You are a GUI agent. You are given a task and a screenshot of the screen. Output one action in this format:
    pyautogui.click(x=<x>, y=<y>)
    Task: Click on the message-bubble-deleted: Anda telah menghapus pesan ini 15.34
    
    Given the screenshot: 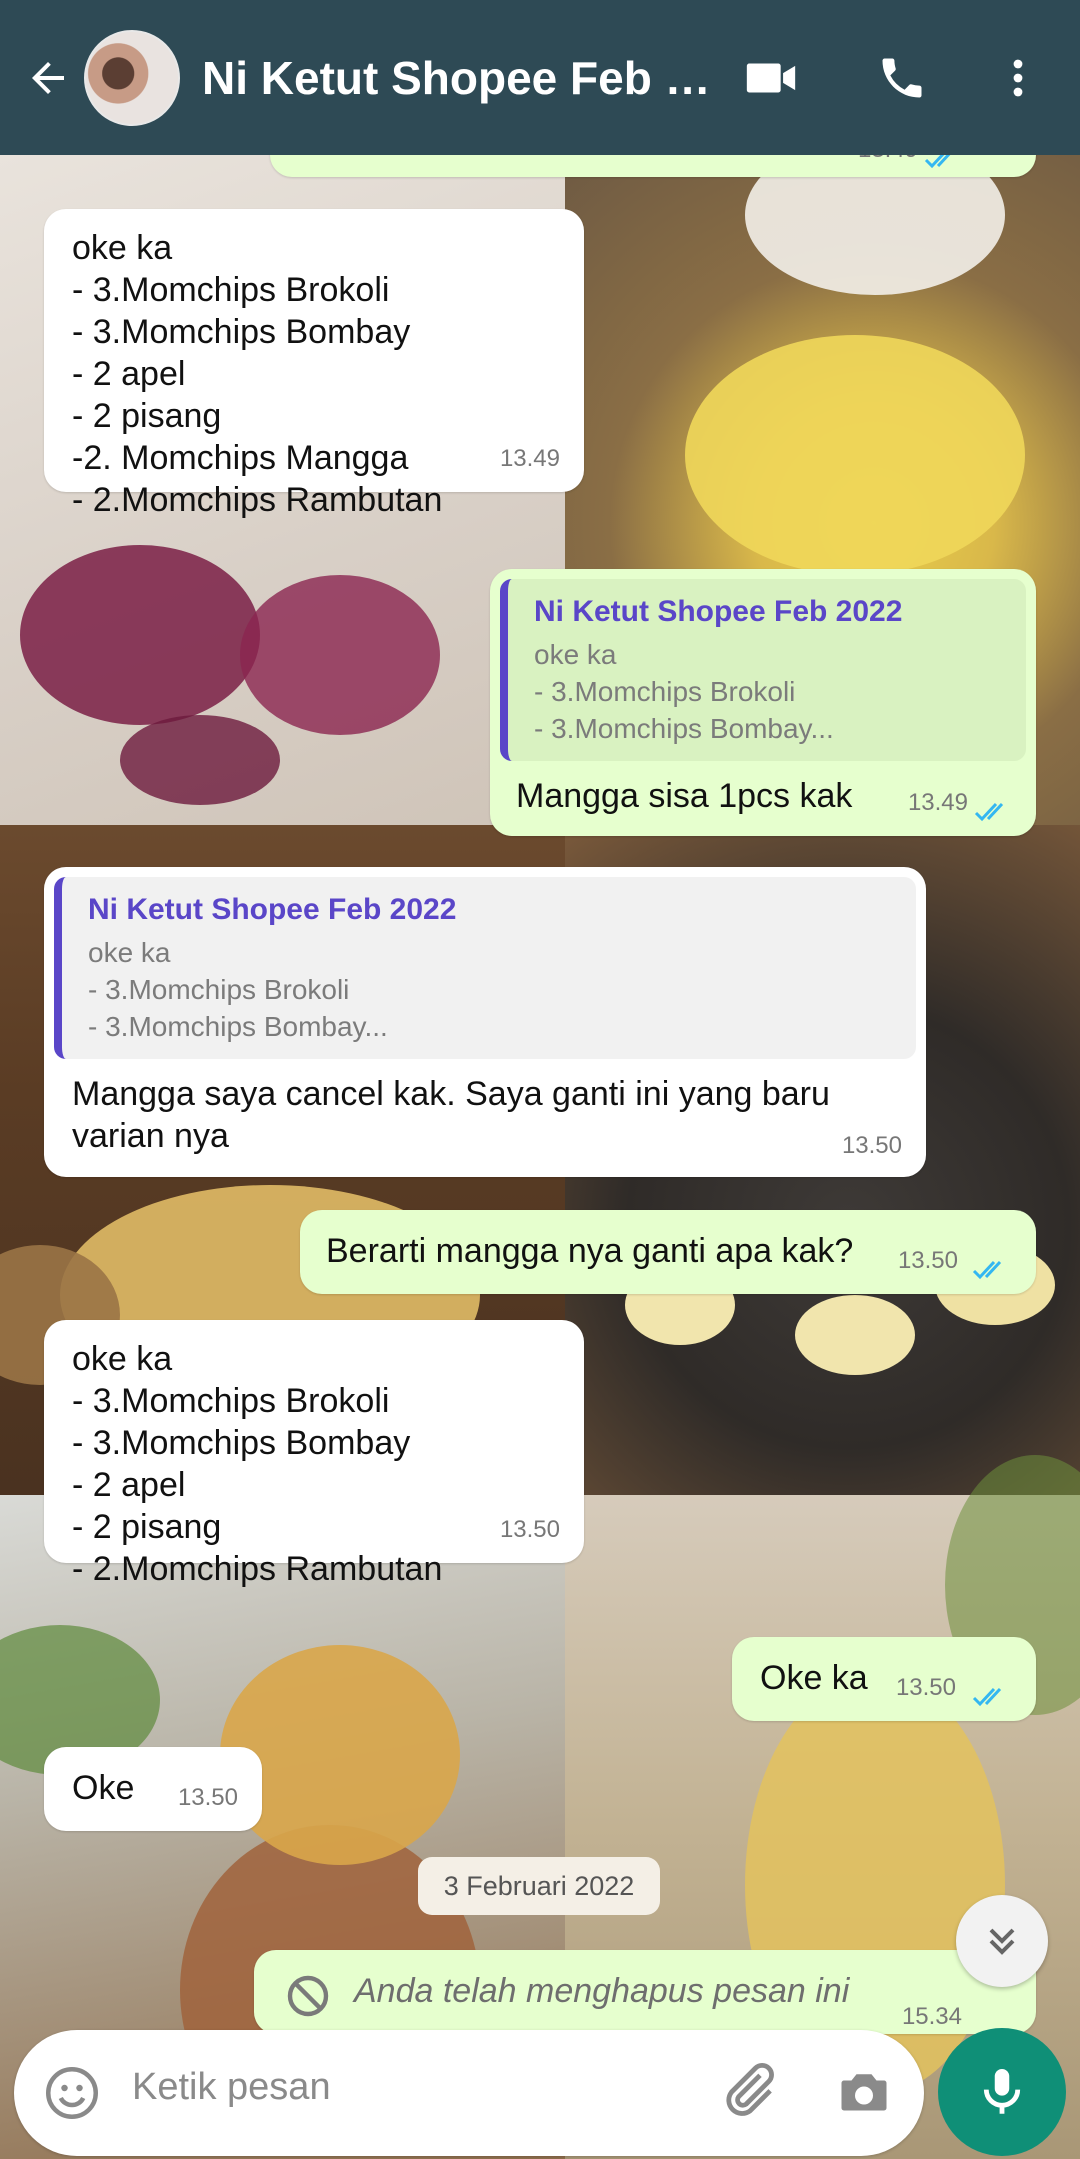 What is the action you would take?
    pyautogui.click(x=645, y=1992)
    